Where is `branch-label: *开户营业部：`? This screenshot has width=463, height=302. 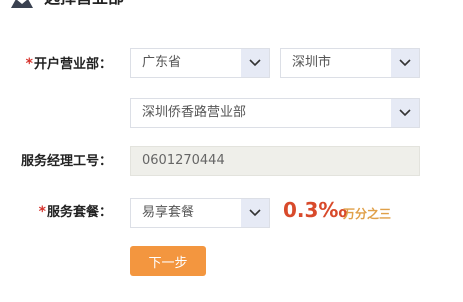
branch-label: *开户营业部： is located at coordinates (68, 64).